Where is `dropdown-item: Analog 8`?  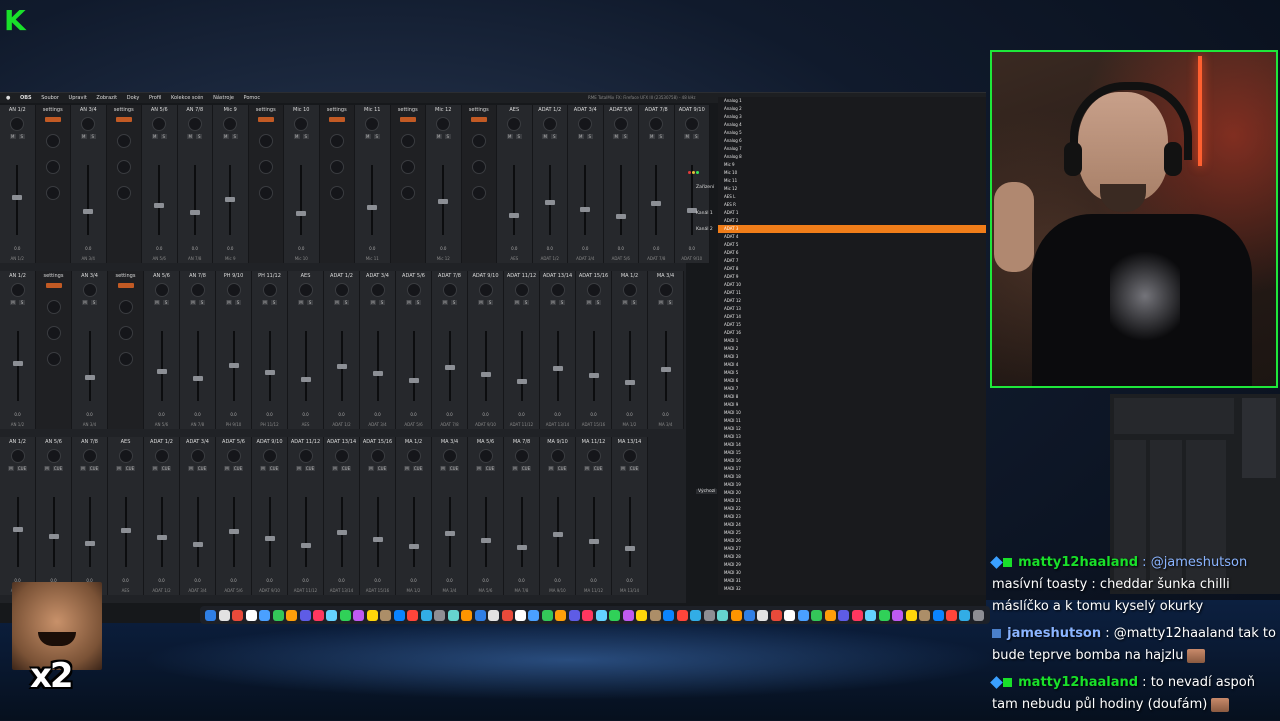
dropdown-item: Analog 8 is located at coordinates (852, 157).